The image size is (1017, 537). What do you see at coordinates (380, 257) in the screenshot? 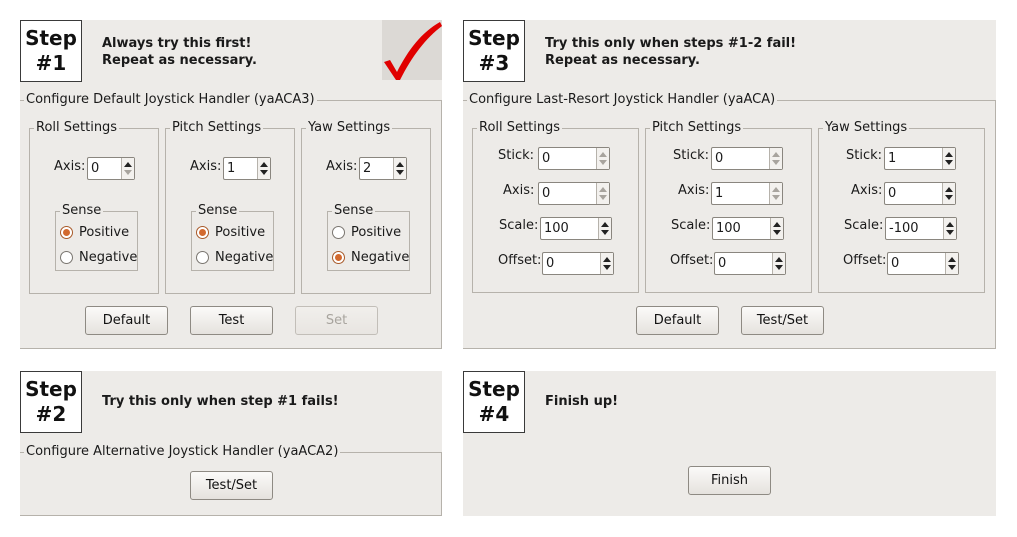
I see `yaw-negative-label: Negative` at bounding box center [380, 257].